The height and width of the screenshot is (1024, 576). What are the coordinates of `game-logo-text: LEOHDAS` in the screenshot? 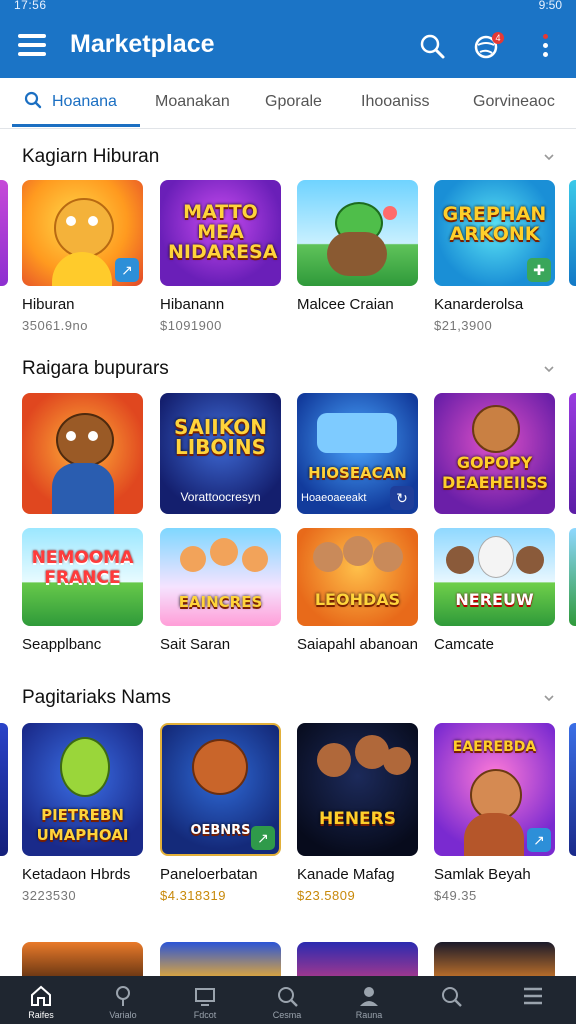 It's located at (357, 599).